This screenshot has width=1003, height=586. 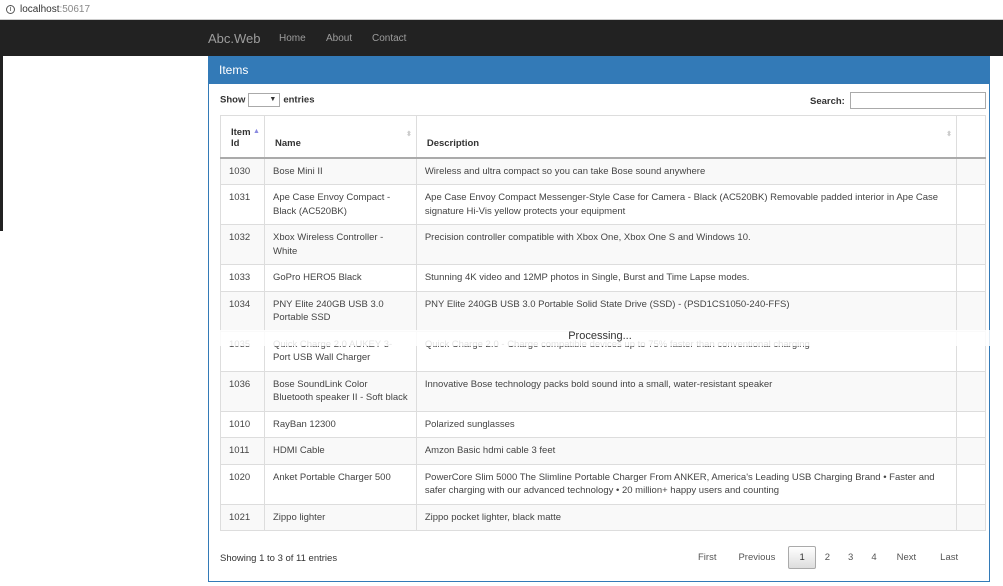 I want to click on column-header-item-id: Item Id ▲, so click(x=242, y=137).